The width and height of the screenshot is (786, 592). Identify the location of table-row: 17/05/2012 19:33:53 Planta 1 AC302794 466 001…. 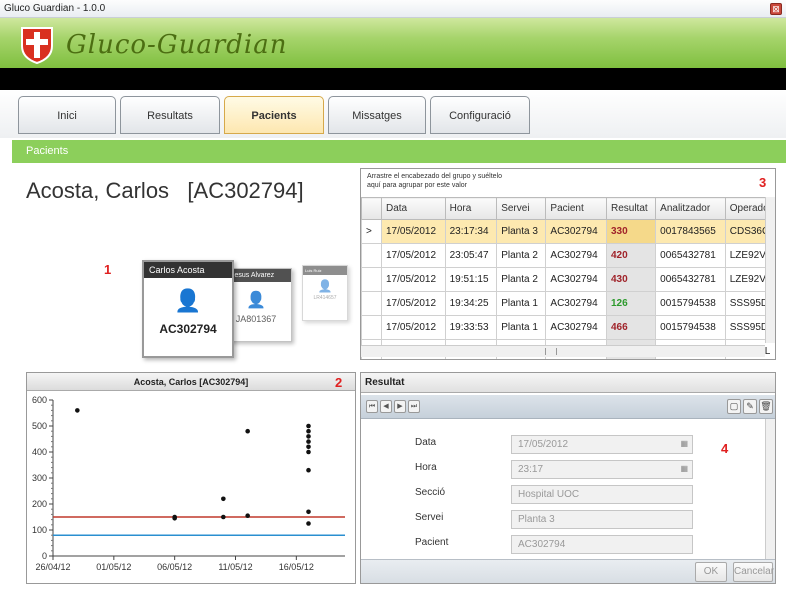
(568, 327).